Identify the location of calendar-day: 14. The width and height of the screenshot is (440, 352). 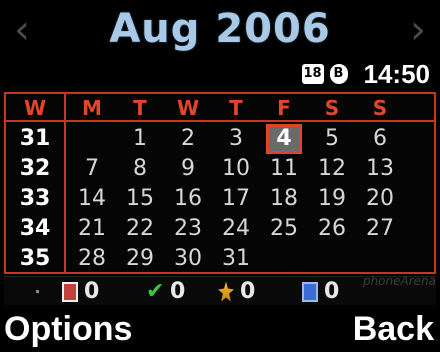
(92, 198).